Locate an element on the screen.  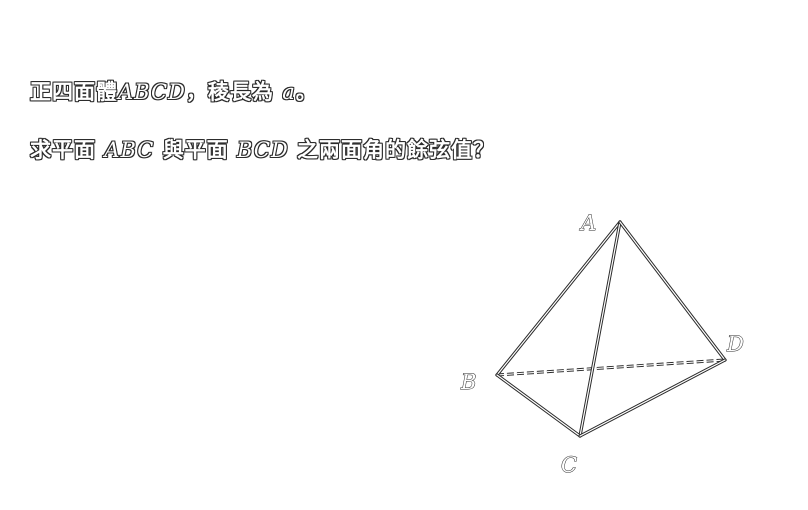
vertex-label-a: A is located at coordinates (587, 223).